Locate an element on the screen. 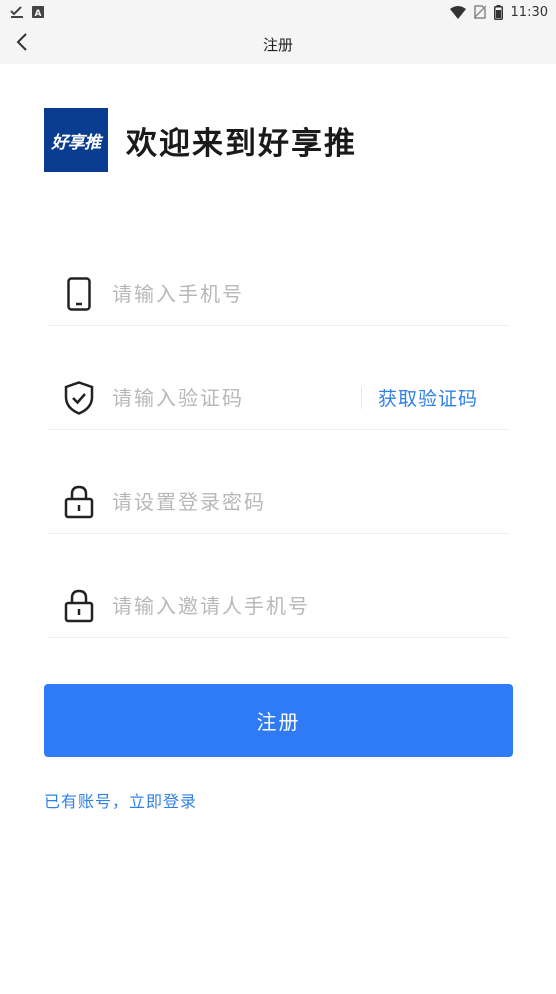 This screenshot has width=556, height=994. wifi-icon is located at coordinates (457, 12).